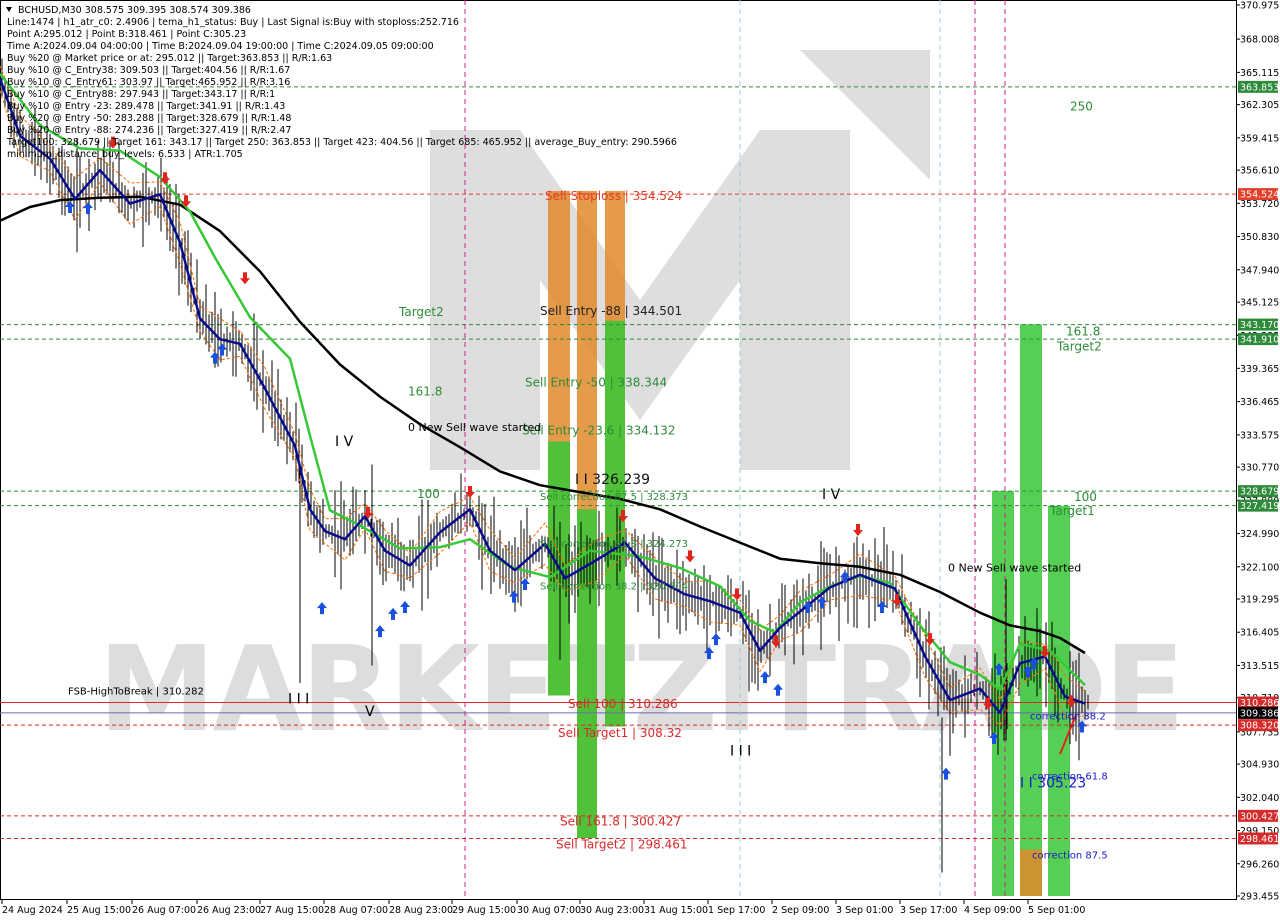 The width and height of the screenshot is (1280, 924). I want to click on annotation-label: Sell Entry -23.6 | 334.132, so click(599, 431).